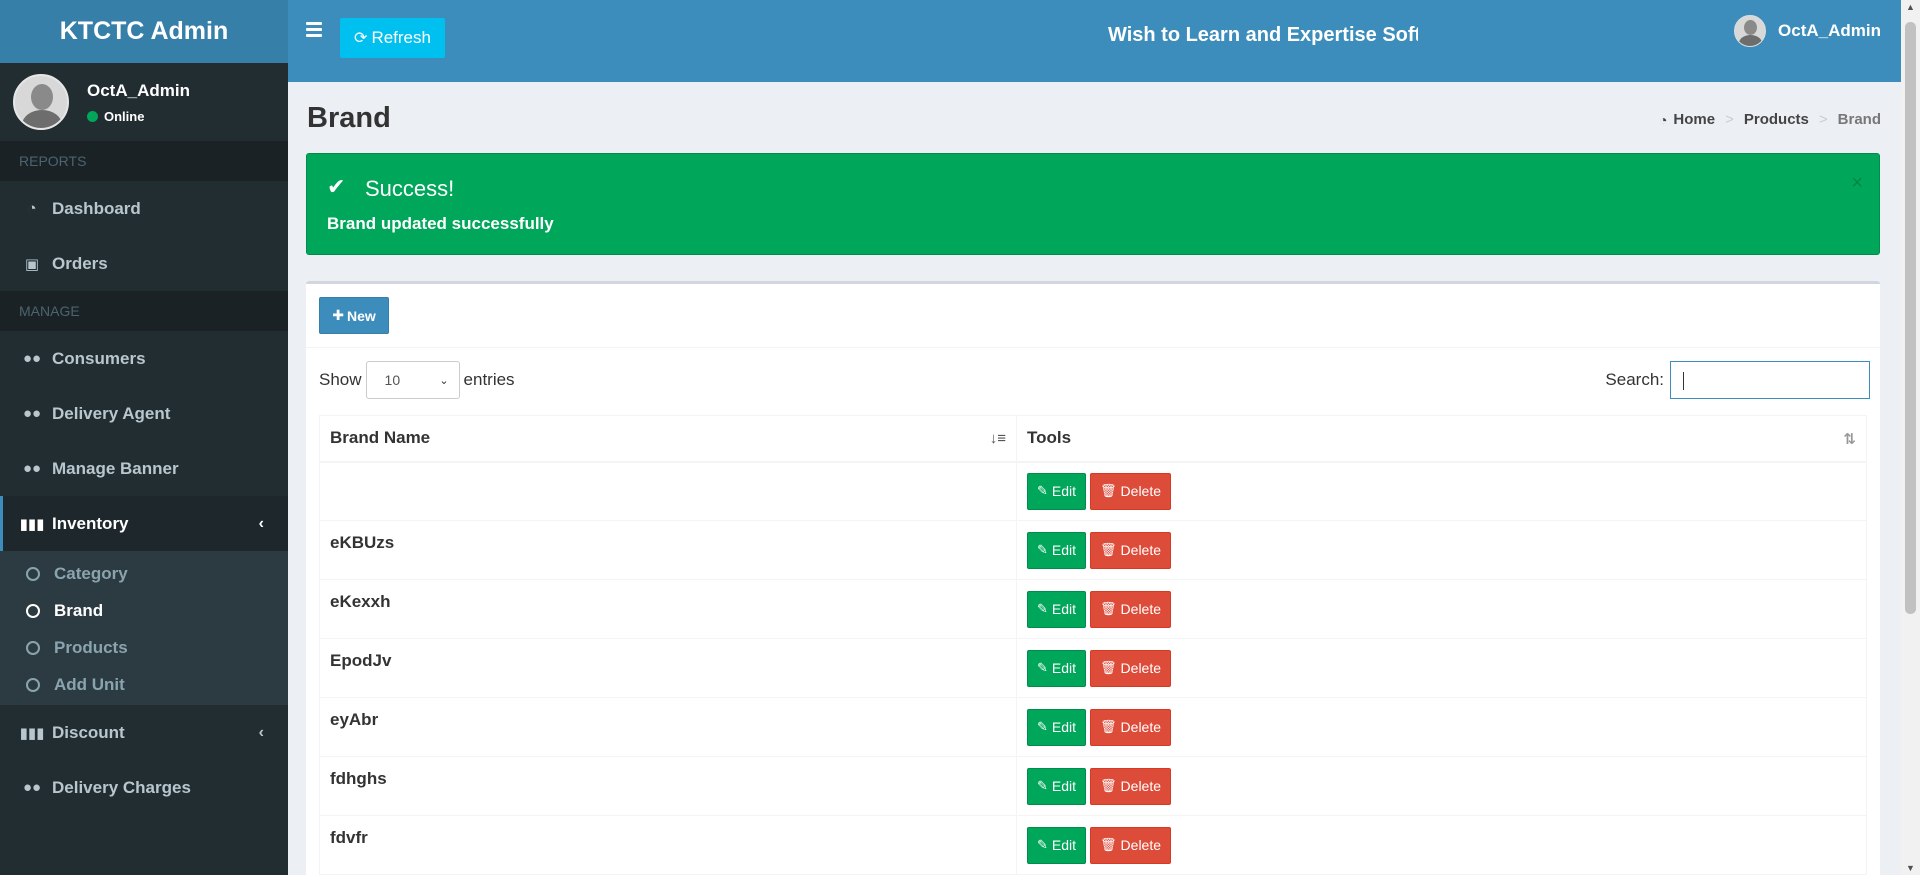  Describe the element at coordinates (410, 188) in the screenshot. I see `alert-title: Success!` at that location.